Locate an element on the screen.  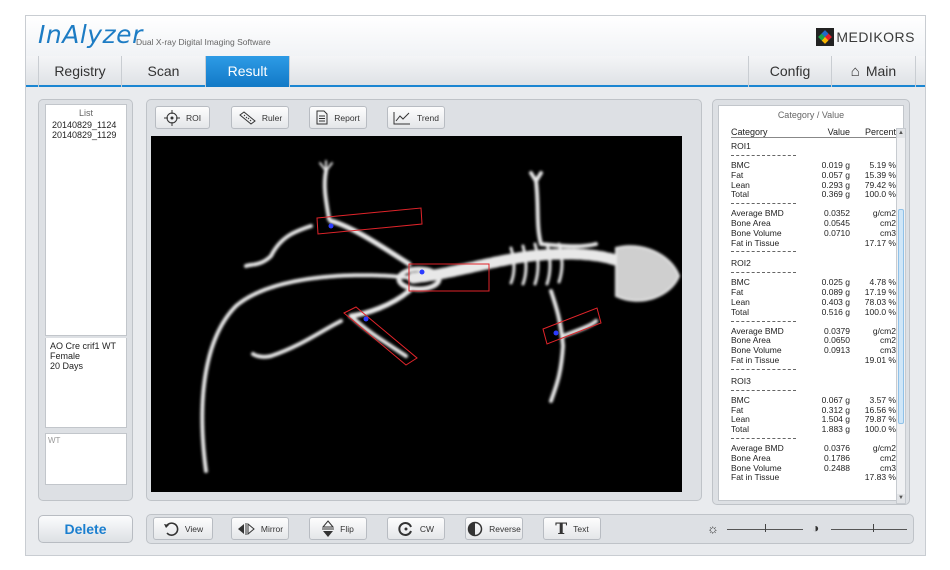
brightness-slider is located at coordinates (765, 528).